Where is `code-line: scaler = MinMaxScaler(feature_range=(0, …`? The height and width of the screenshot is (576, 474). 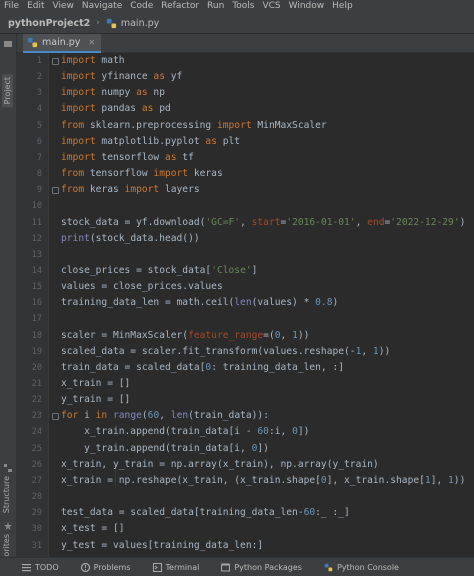
code-line: scaler = MinMaxScaler(feature_range=(0, … is located at coordinates (185, 336).